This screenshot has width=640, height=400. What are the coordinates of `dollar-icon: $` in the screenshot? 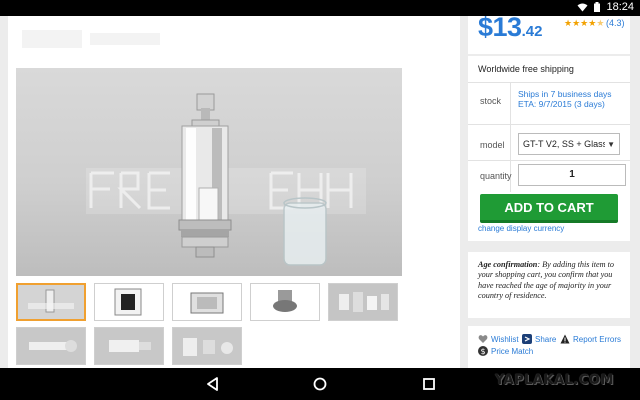 It's located at (483, 351).